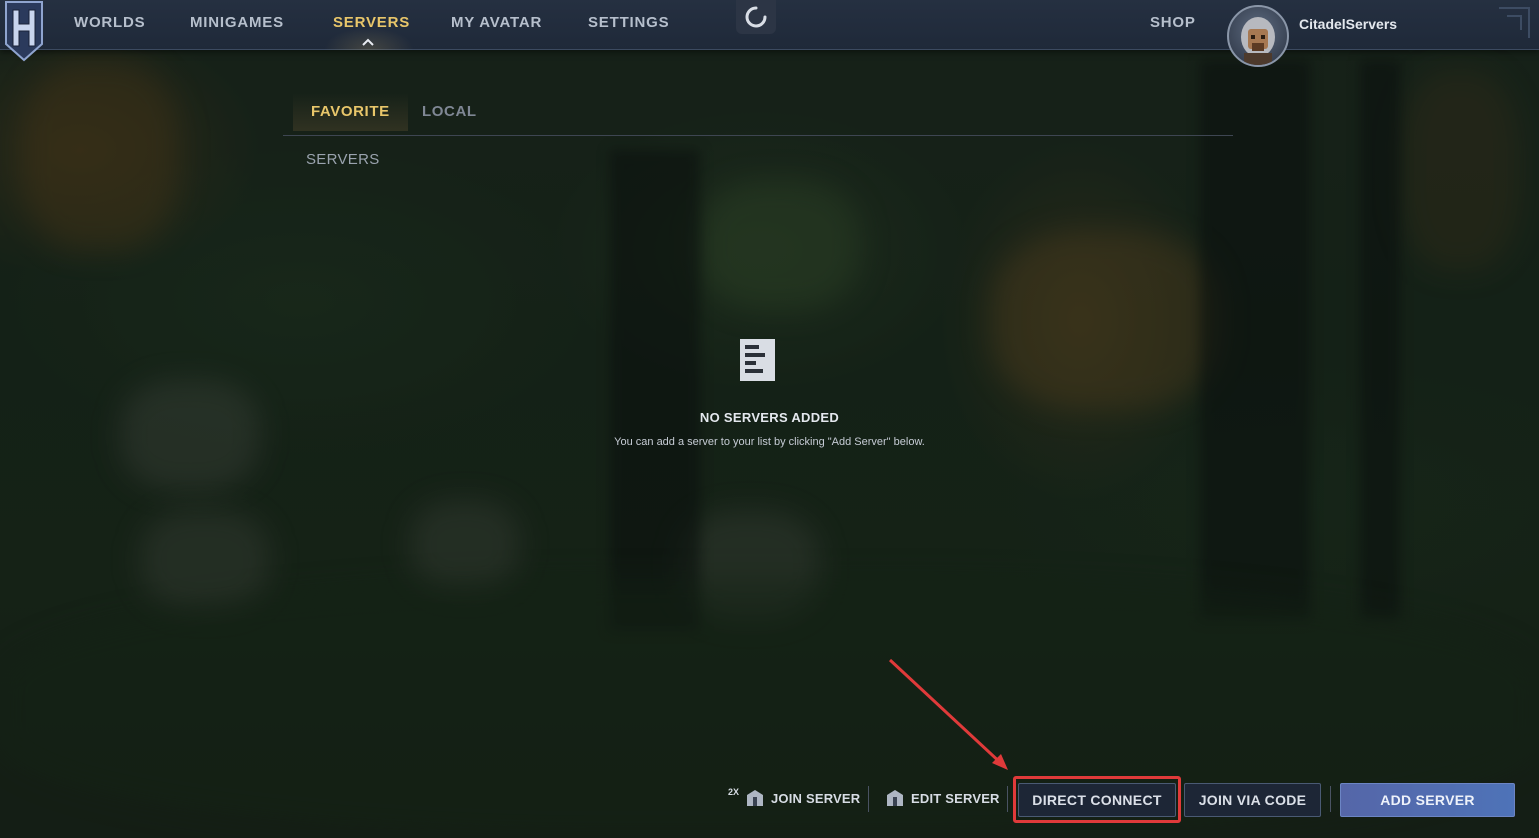 Image resolution: width=1539 pixels, height=838 pixels. I want to click on section-title: SERVERS, so click(343, 159).